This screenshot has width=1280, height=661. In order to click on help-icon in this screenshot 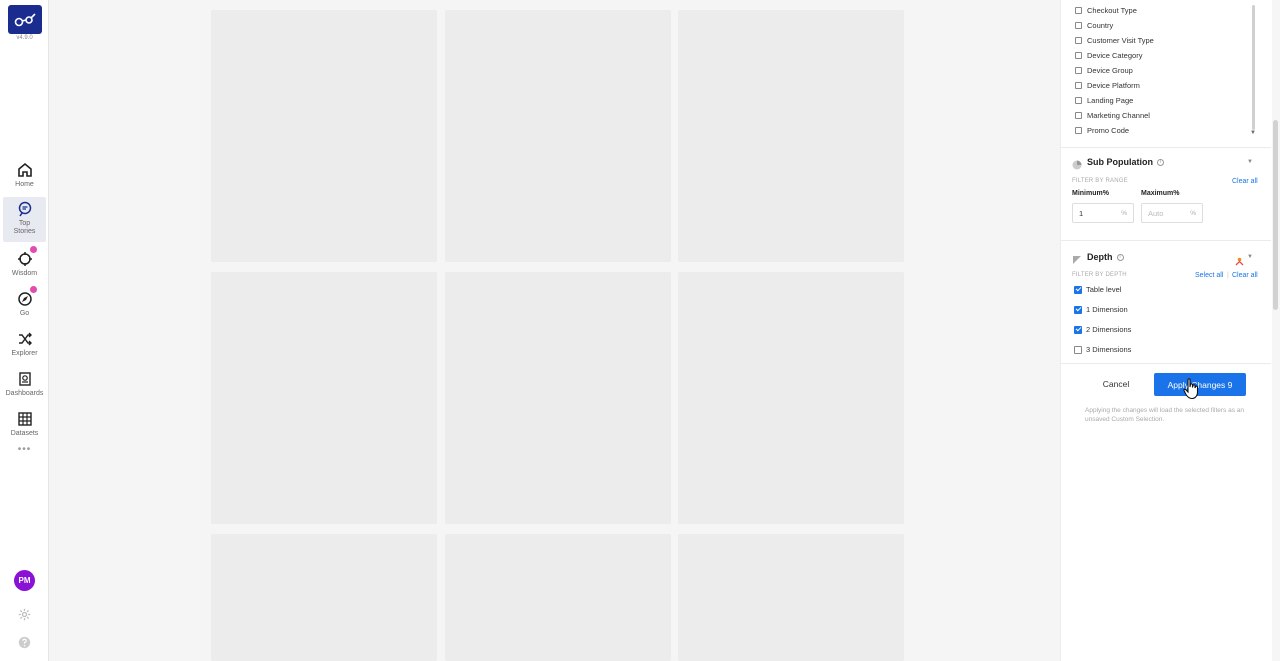, I will do `click(24, 642)`.